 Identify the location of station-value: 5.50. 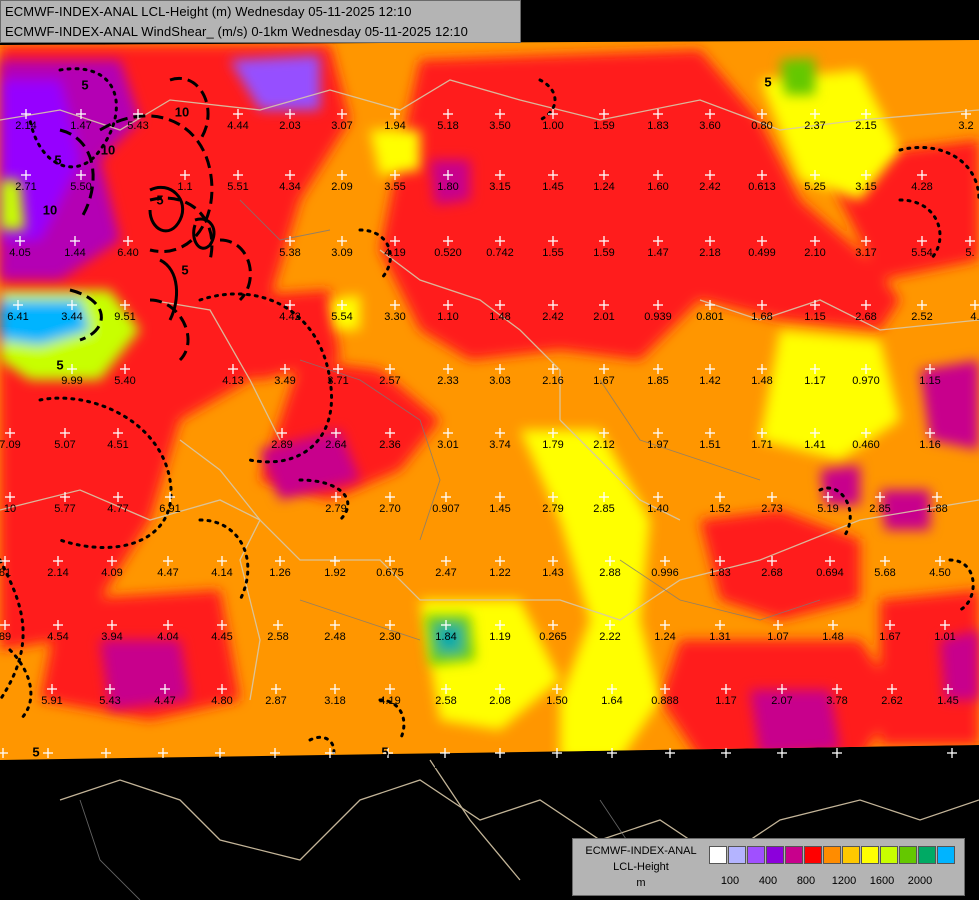
(81, 187).